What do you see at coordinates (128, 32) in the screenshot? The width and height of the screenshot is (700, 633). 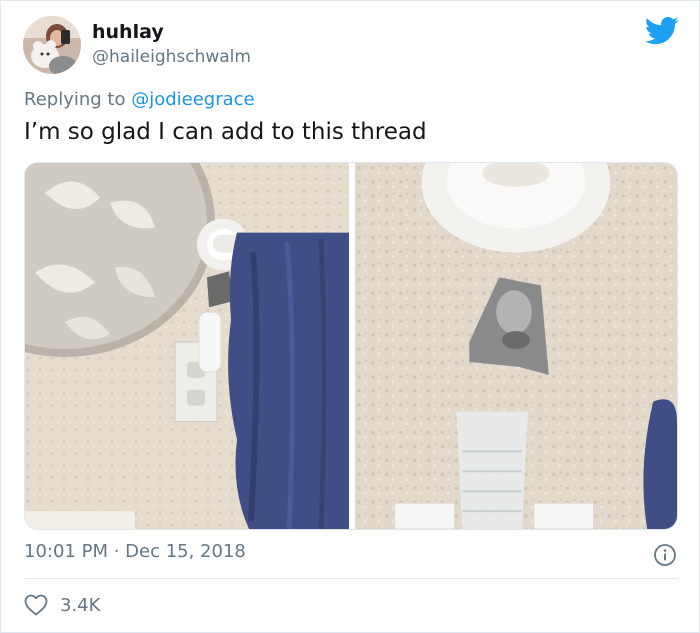 I see `author-display-name: huhlay` at bounding box center [128, 32].